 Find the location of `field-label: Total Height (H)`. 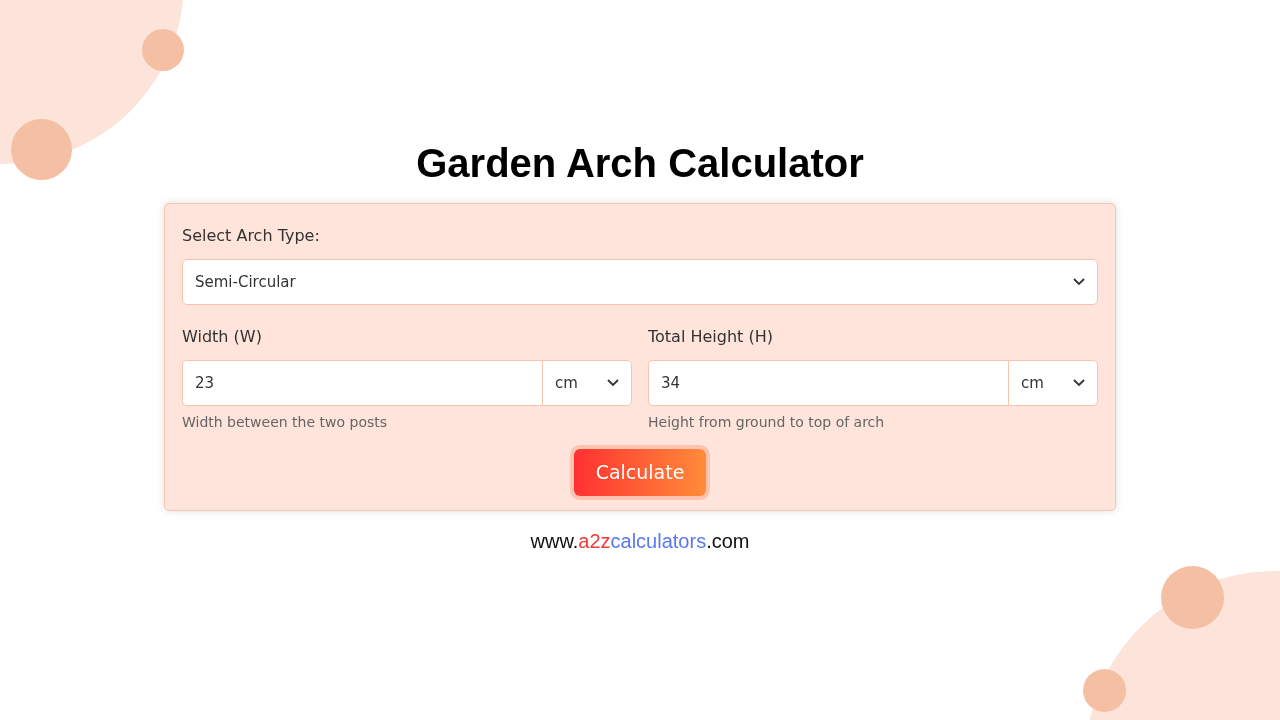

field-label: Total Height (H) is located at coordinates (711, 337).